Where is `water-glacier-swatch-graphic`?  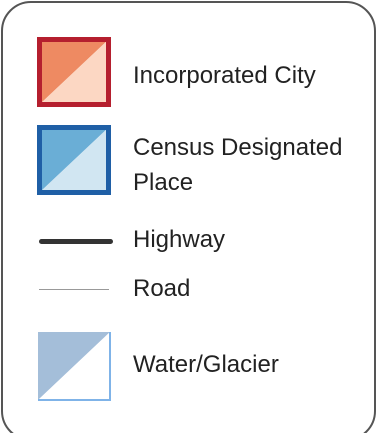 water-glacier-swatch-graphic is located at coordinates (74, 366).